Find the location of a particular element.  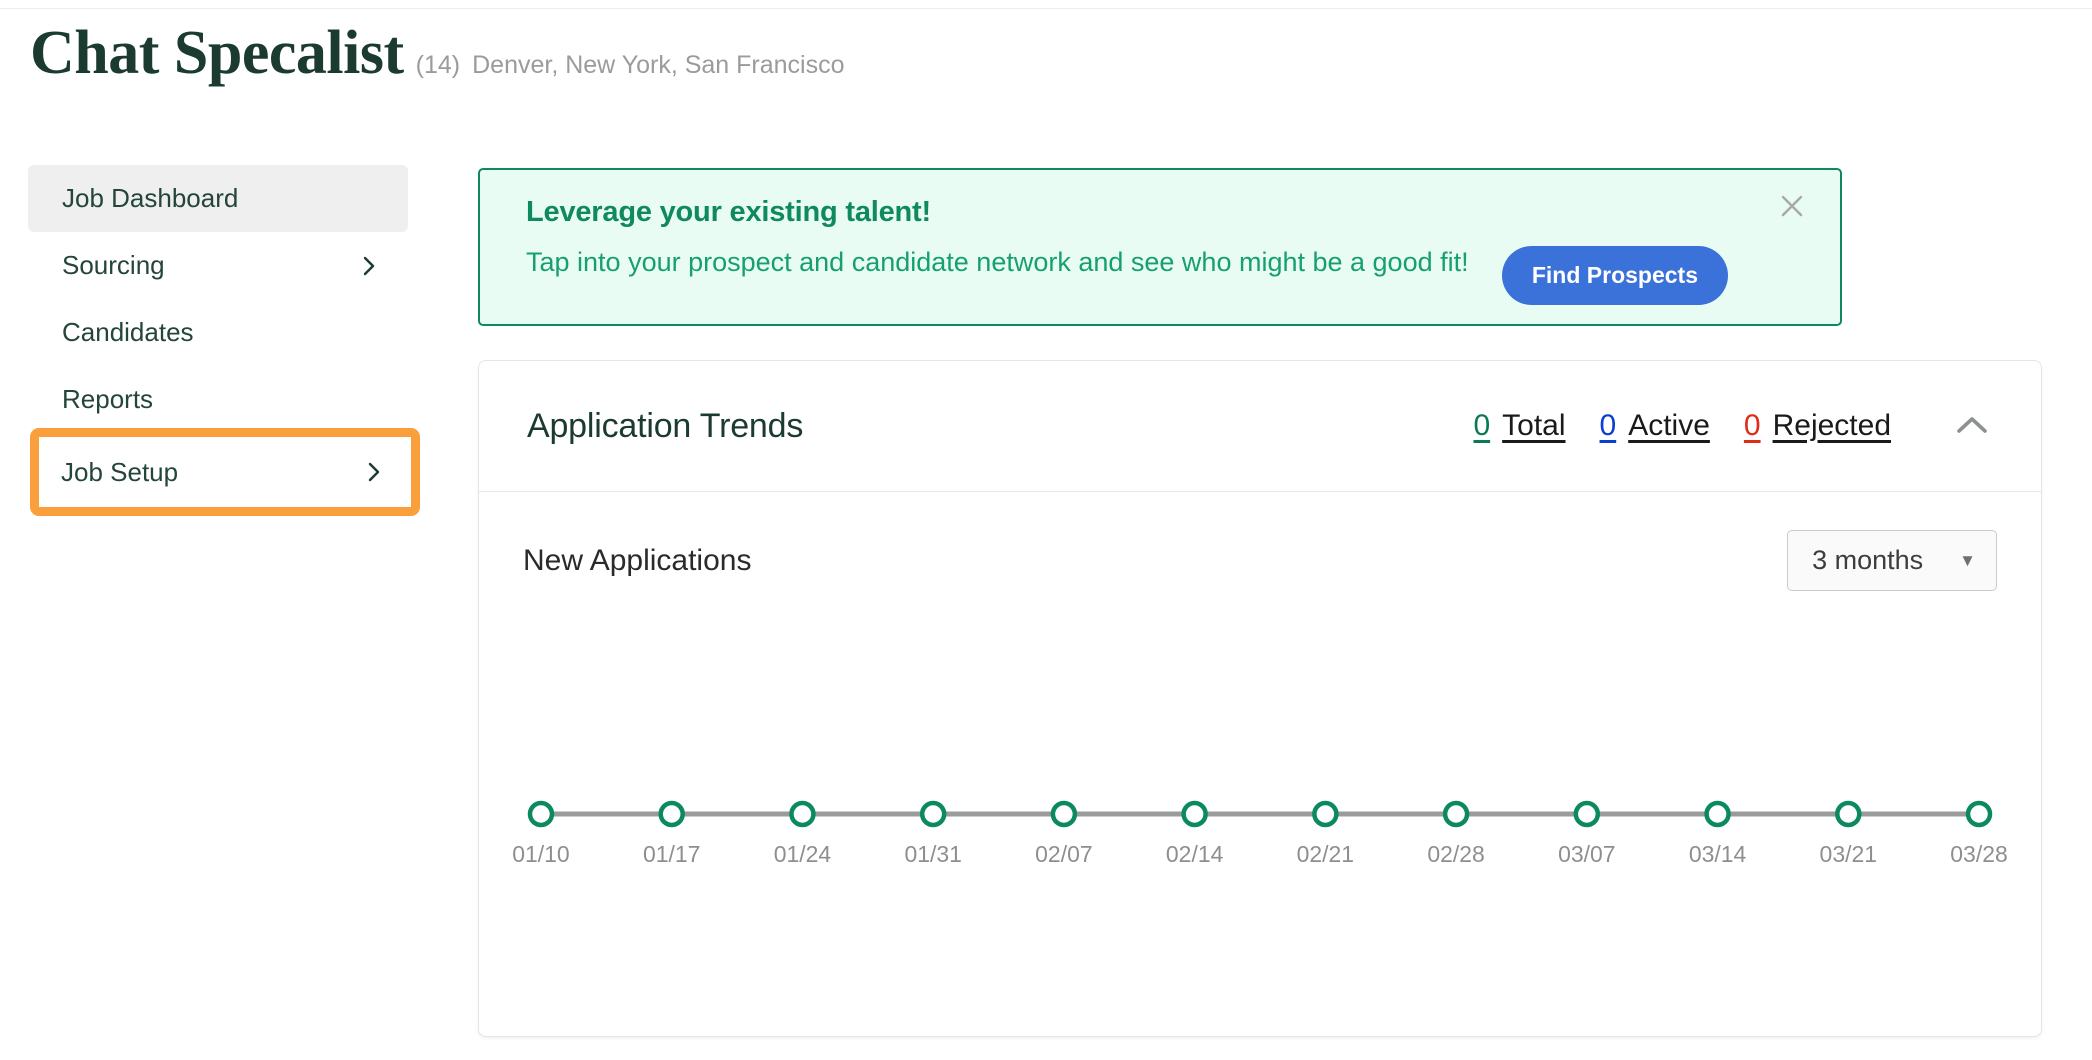

sidebar-item-label: Job Dashboard is located at coordinates (150, 198).